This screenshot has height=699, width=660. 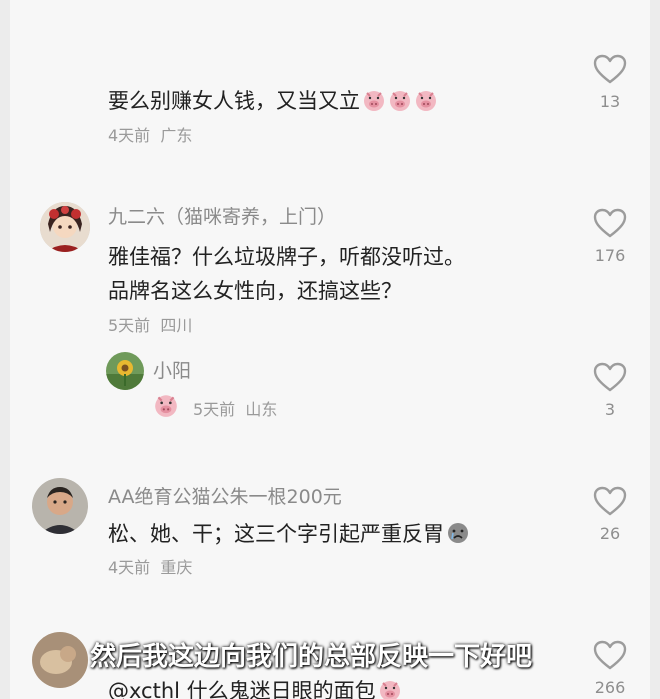 What do you see at coordinates (176, 567) in the screenshot?
I see `comment-location: 重庆` at bounding box center [176, 567].